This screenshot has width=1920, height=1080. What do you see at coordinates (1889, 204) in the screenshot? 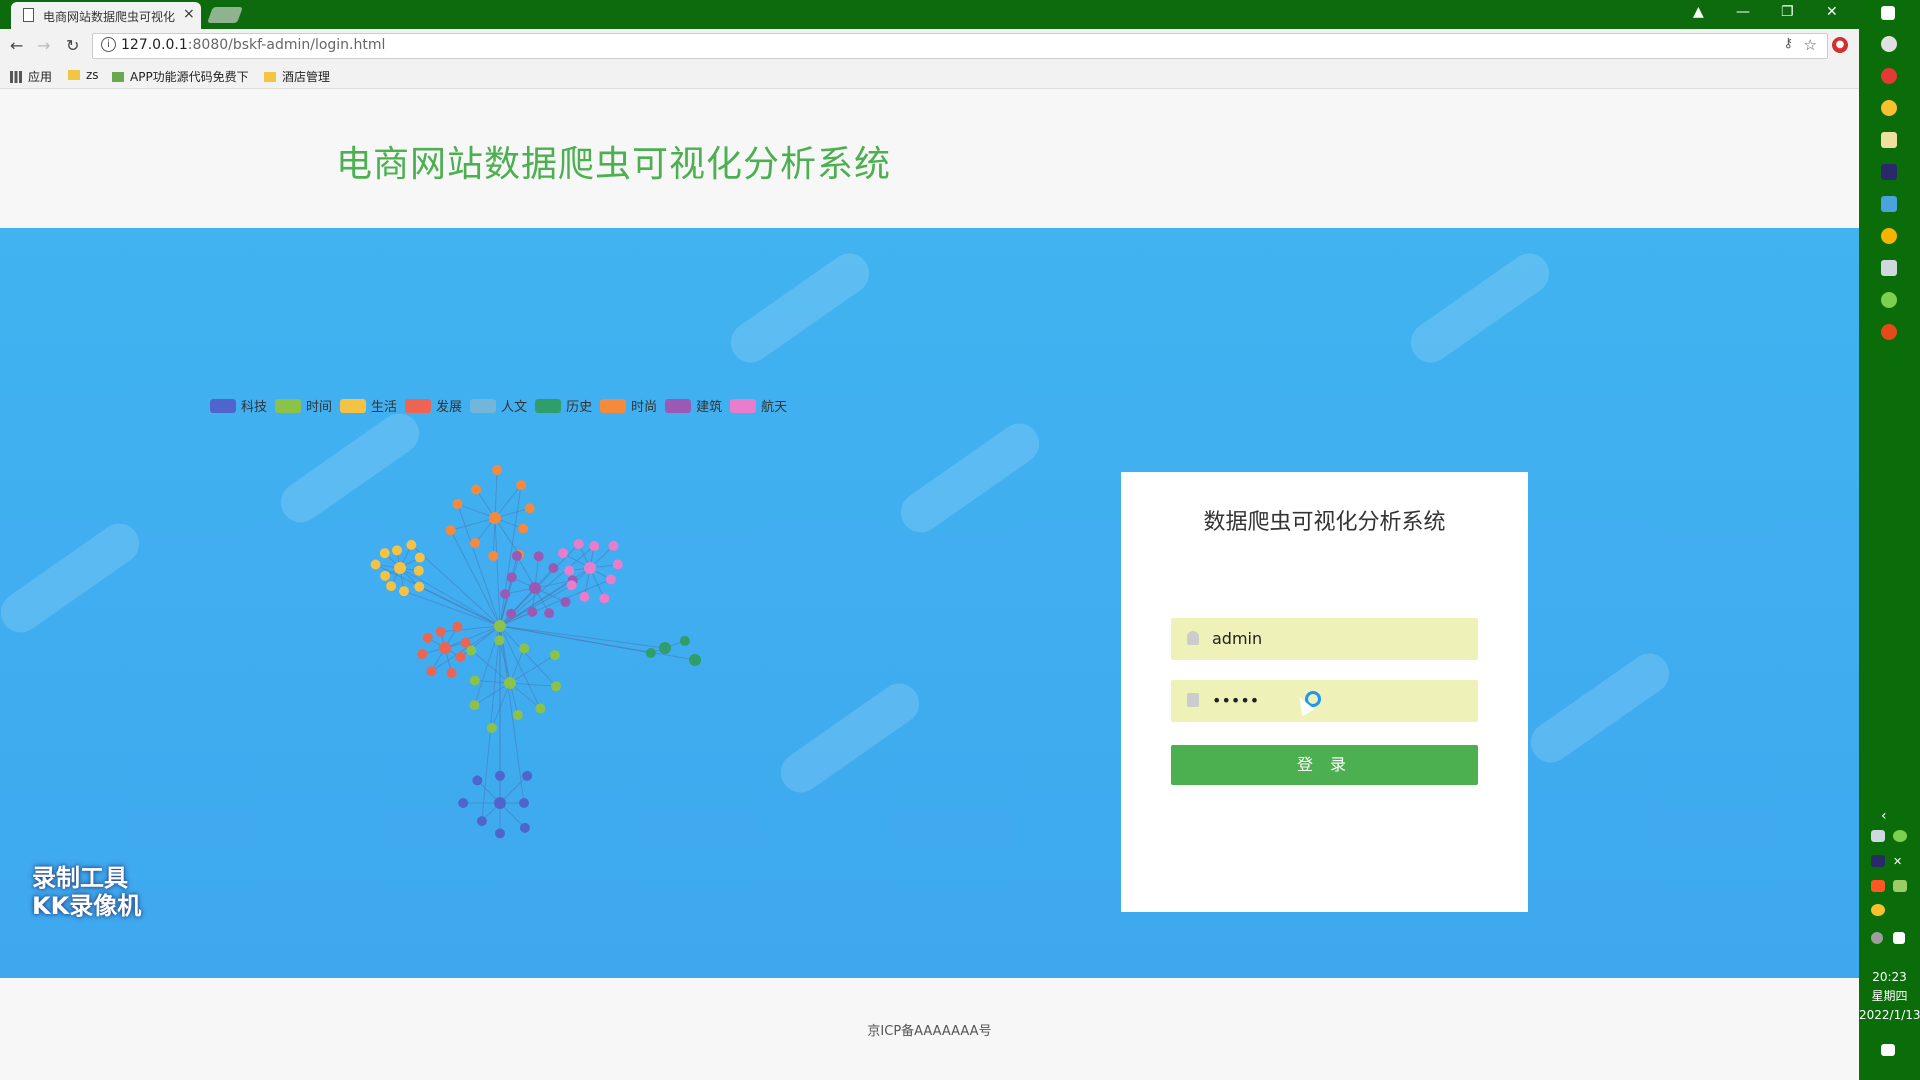
I see `explorer-icon` at bounding box center [1889, 204].